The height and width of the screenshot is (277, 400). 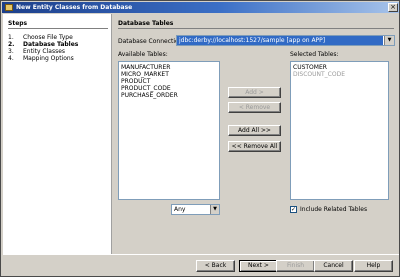 I want to click on step-number: 3., so click(x=11, y=51).